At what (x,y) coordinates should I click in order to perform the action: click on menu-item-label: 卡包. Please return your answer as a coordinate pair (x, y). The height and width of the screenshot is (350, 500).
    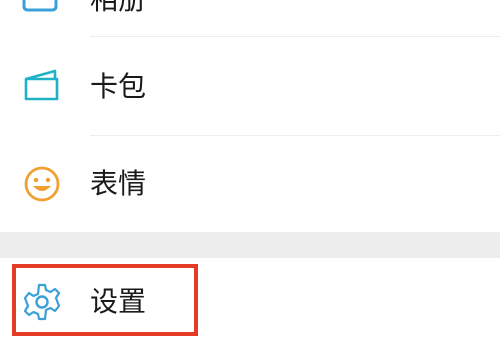
    Looking at the image, I should click on (118, 86).